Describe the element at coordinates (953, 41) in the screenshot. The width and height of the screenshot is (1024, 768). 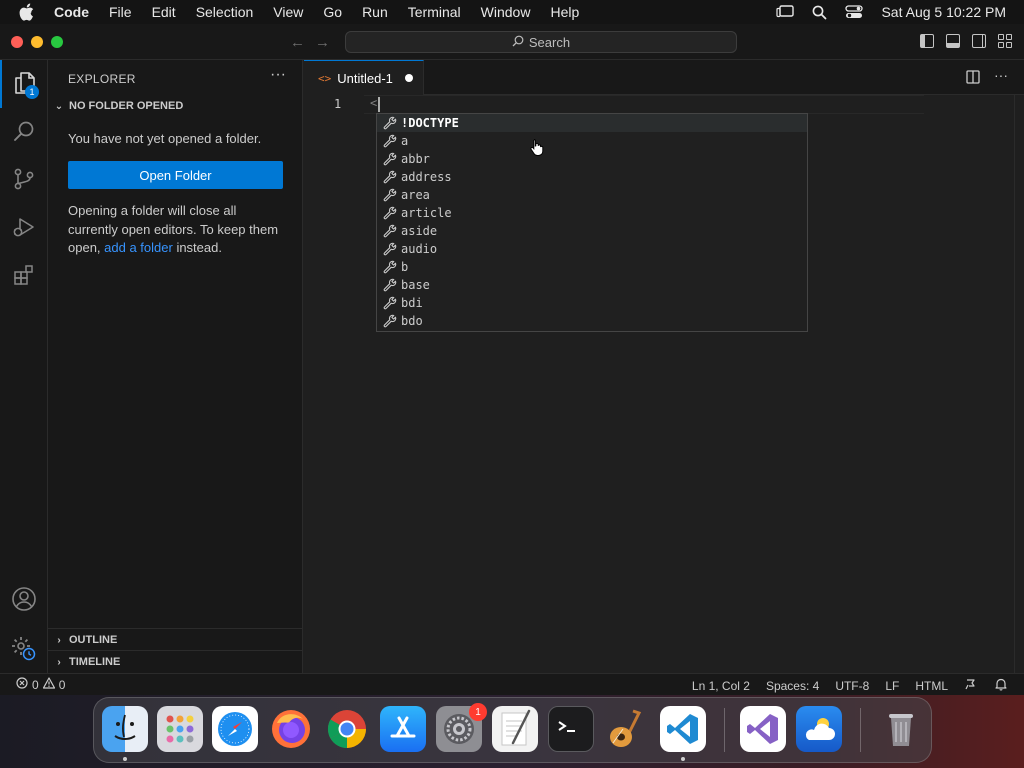
I see `toggle-panel-icon` at that location.